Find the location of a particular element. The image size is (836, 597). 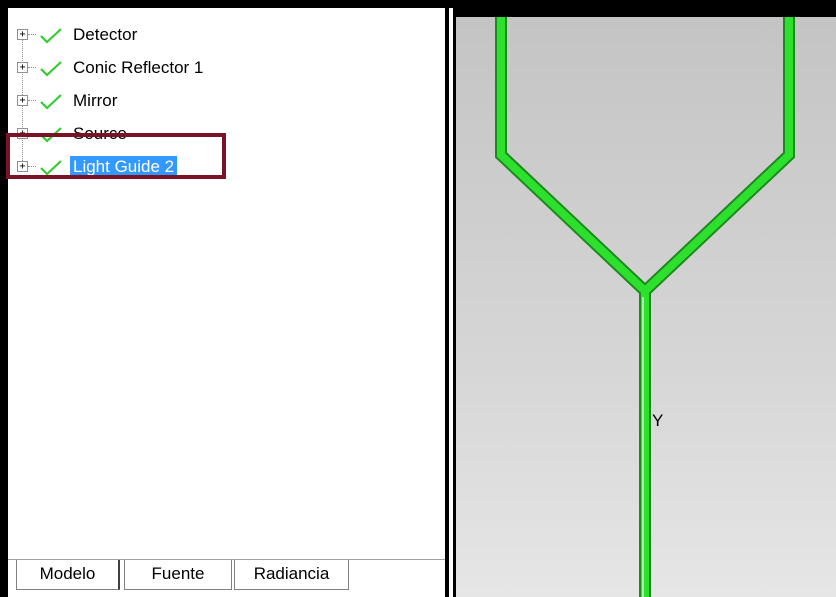

tab-radiancia: Radiancia is located at coordinates (291, 575).